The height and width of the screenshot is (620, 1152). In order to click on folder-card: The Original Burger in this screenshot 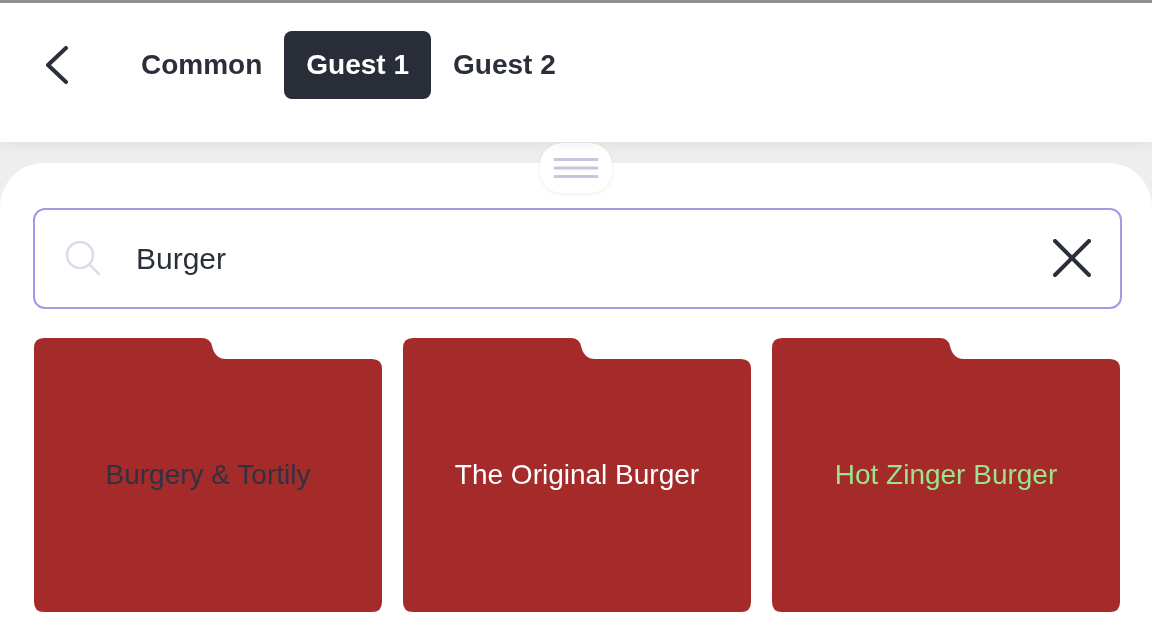, I will do `click(577, 475)`.